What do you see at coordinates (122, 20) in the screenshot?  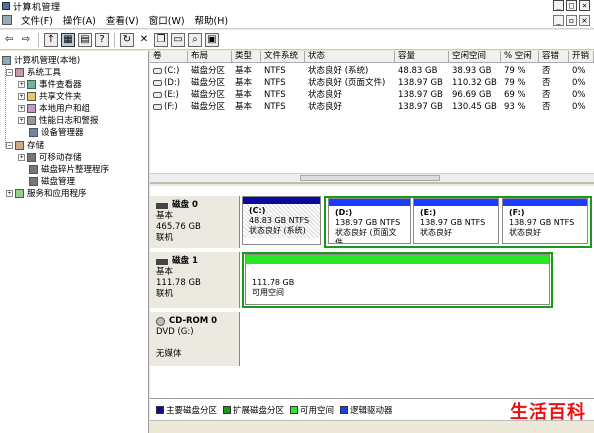 I see `menu-view: 查看(V)` at bounding box center [122, 20].